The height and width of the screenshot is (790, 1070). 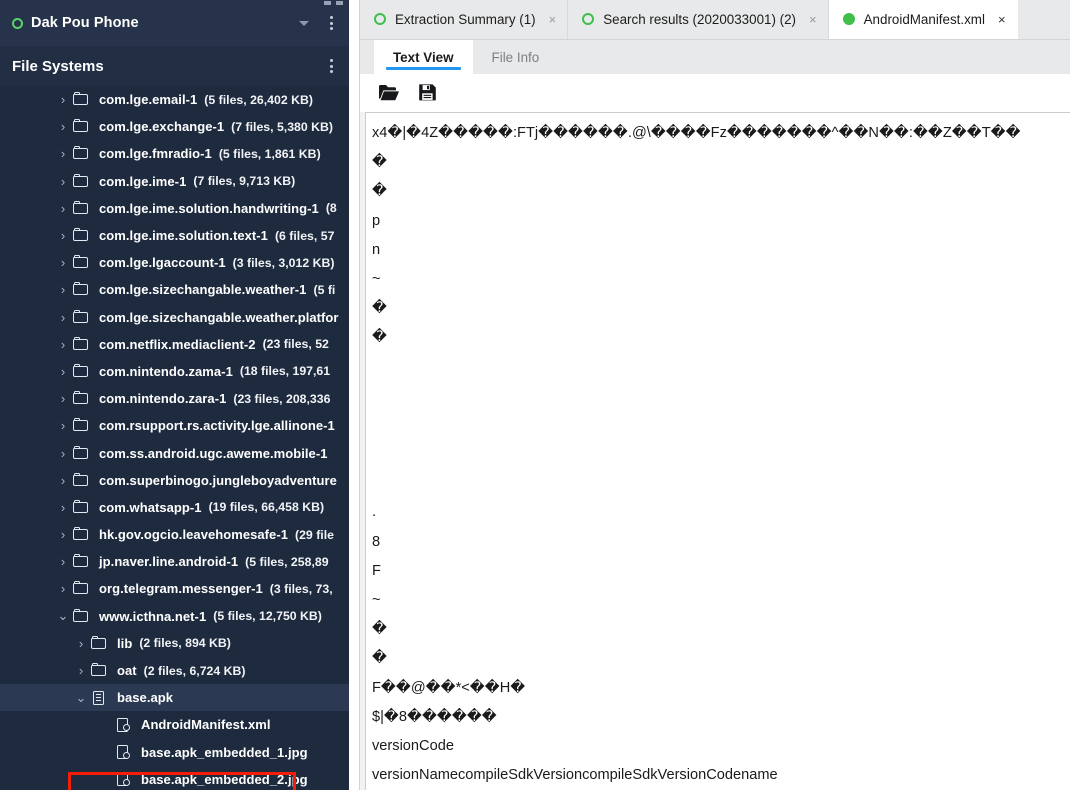 I want to click on tree-item: › com.rsupport.rs.activity.lge.allinone-1, so click(x=174, y=425).